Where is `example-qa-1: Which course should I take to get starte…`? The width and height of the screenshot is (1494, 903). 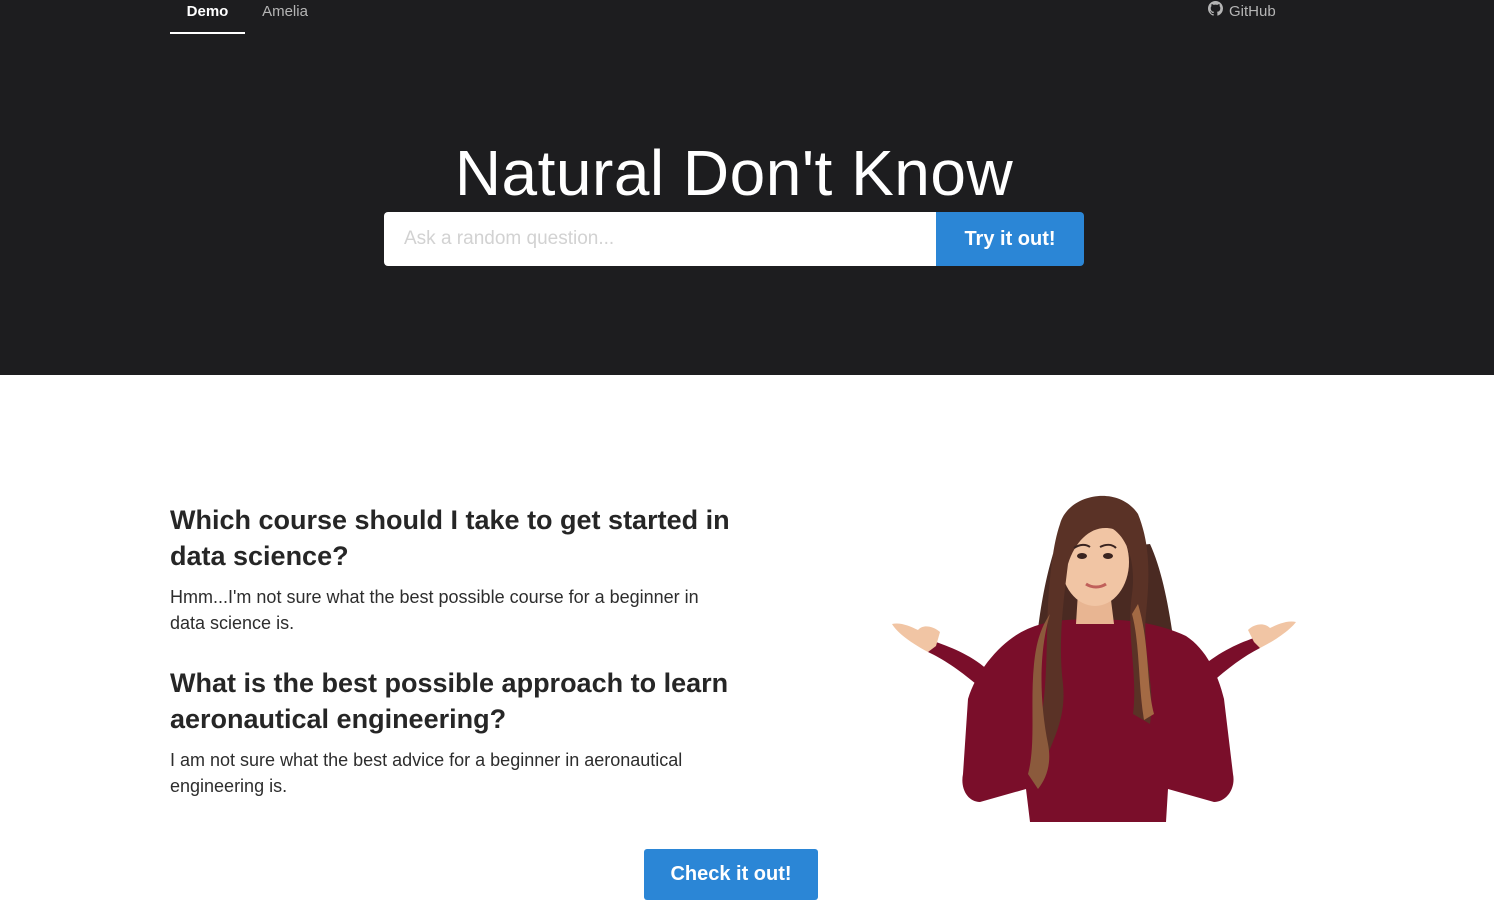
example-qa-1: Which course should I take to get starte… is located at coordinates (450, 569).